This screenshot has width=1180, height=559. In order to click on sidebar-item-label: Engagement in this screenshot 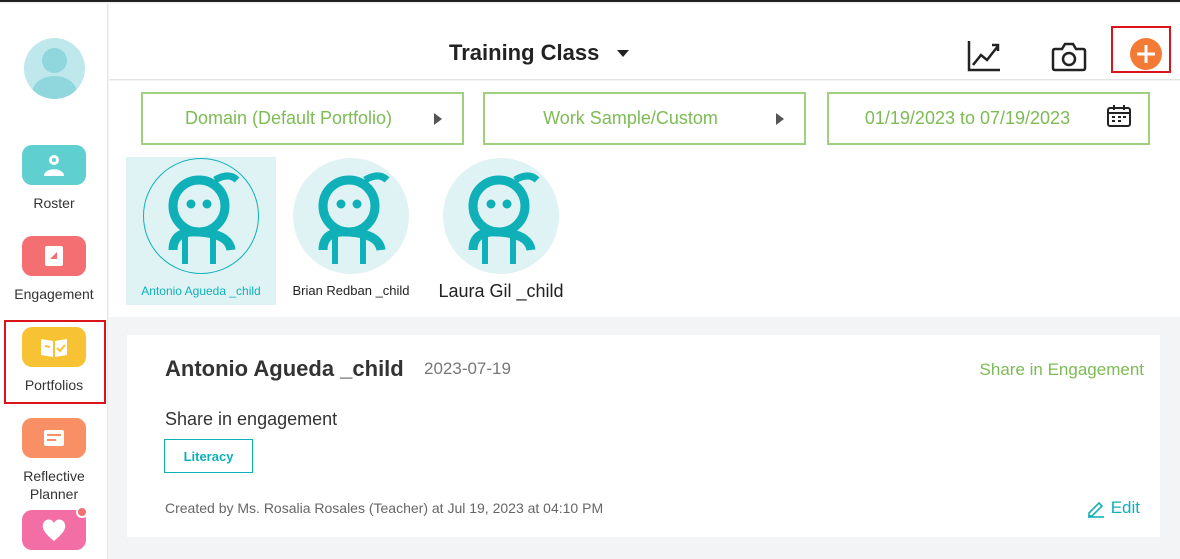, I will do `click(54, 294)`.